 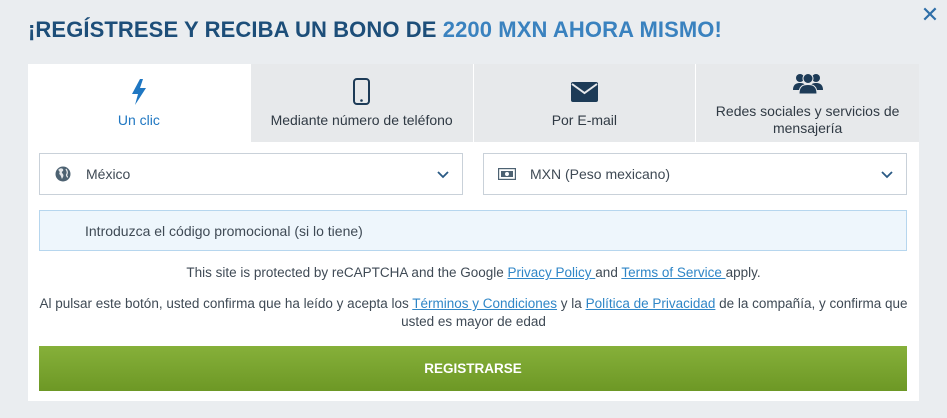 What do you see at coordinates (695, 174) in the screenshot?
I see `currency-select: MXN (Peso mexicano)` at bounding box center [695, 174].